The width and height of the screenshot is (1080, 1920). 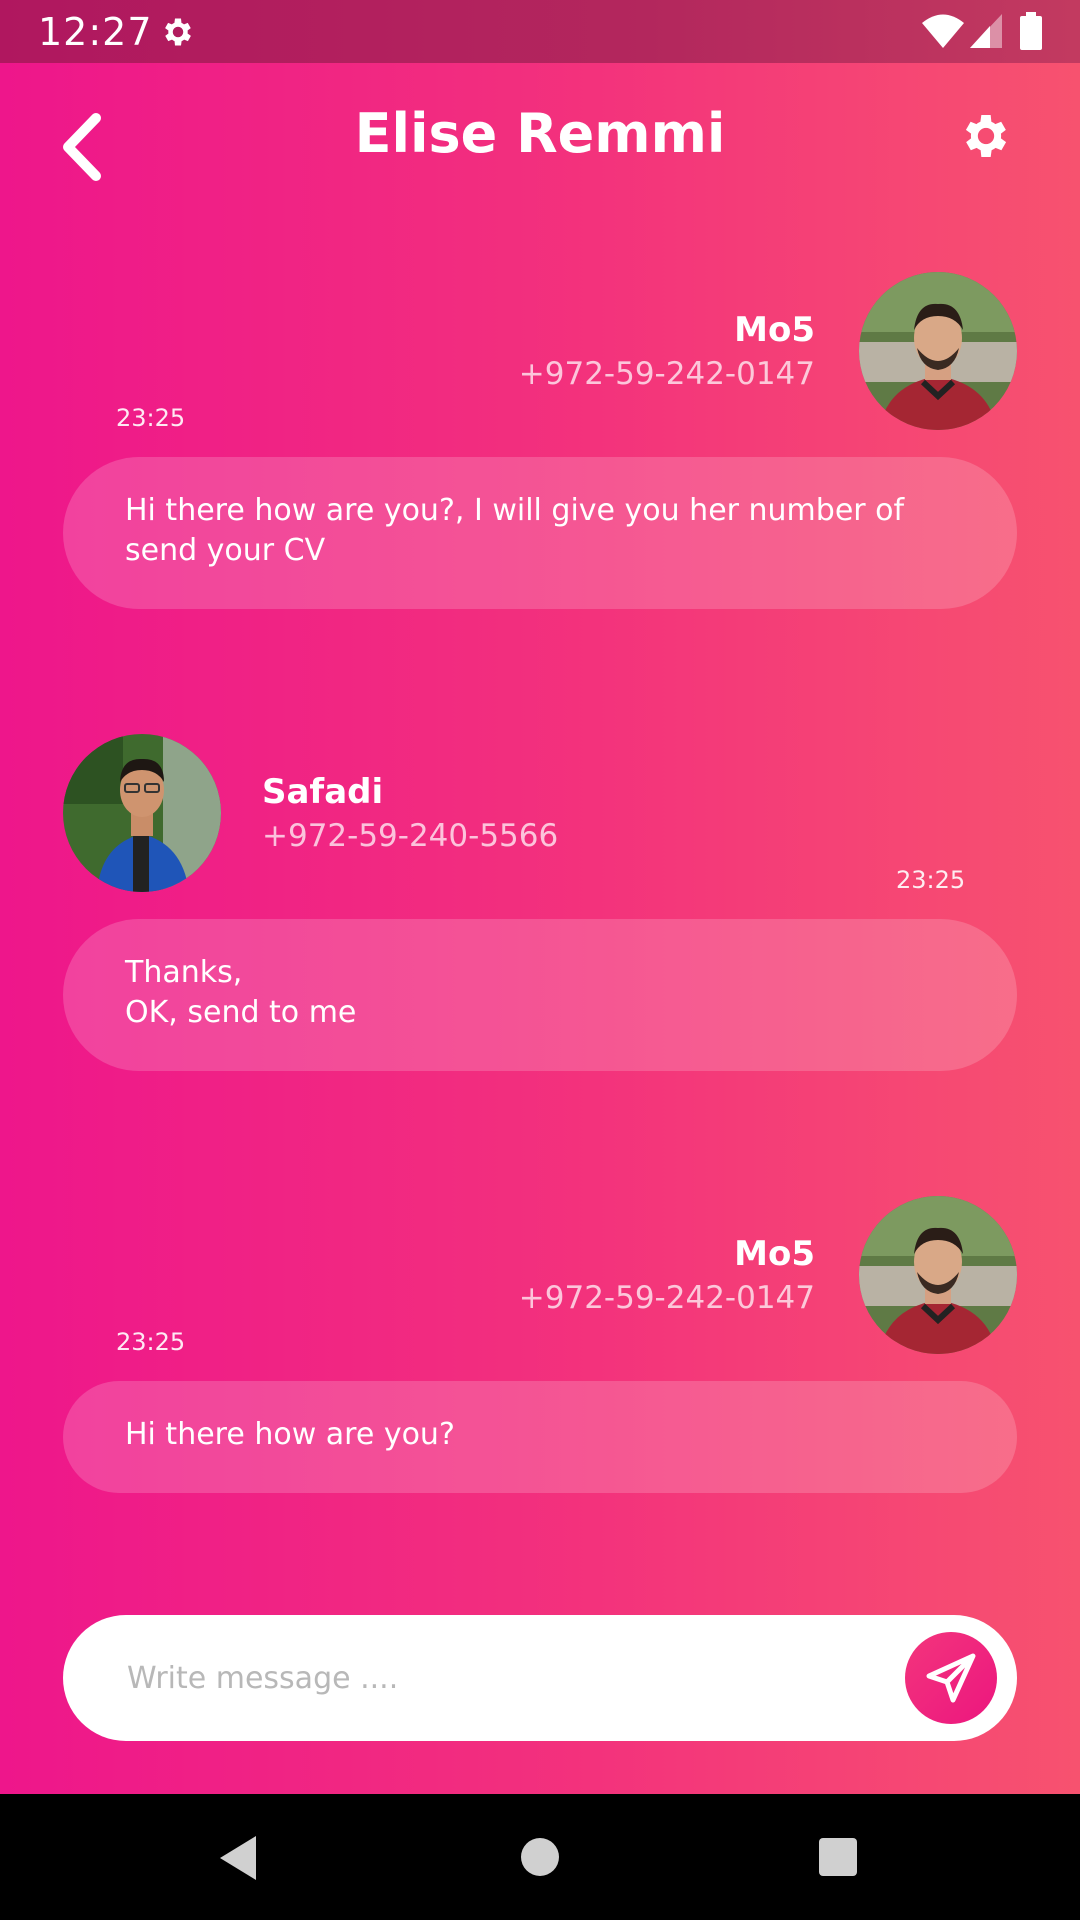 What do you see at coordinates (95, 32) in the screenshot?
I see `status-time: 12:27` at bounding box center [95, 32].